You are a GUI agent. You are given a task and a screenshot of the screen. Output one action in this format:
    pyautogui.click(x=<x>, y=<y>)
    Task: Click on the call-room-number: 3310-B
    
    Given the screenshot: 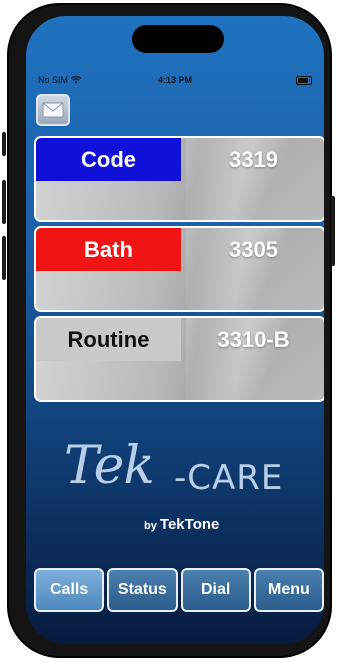 What is the action you would take?
    pyautogui.click(x=253, y=339)
    